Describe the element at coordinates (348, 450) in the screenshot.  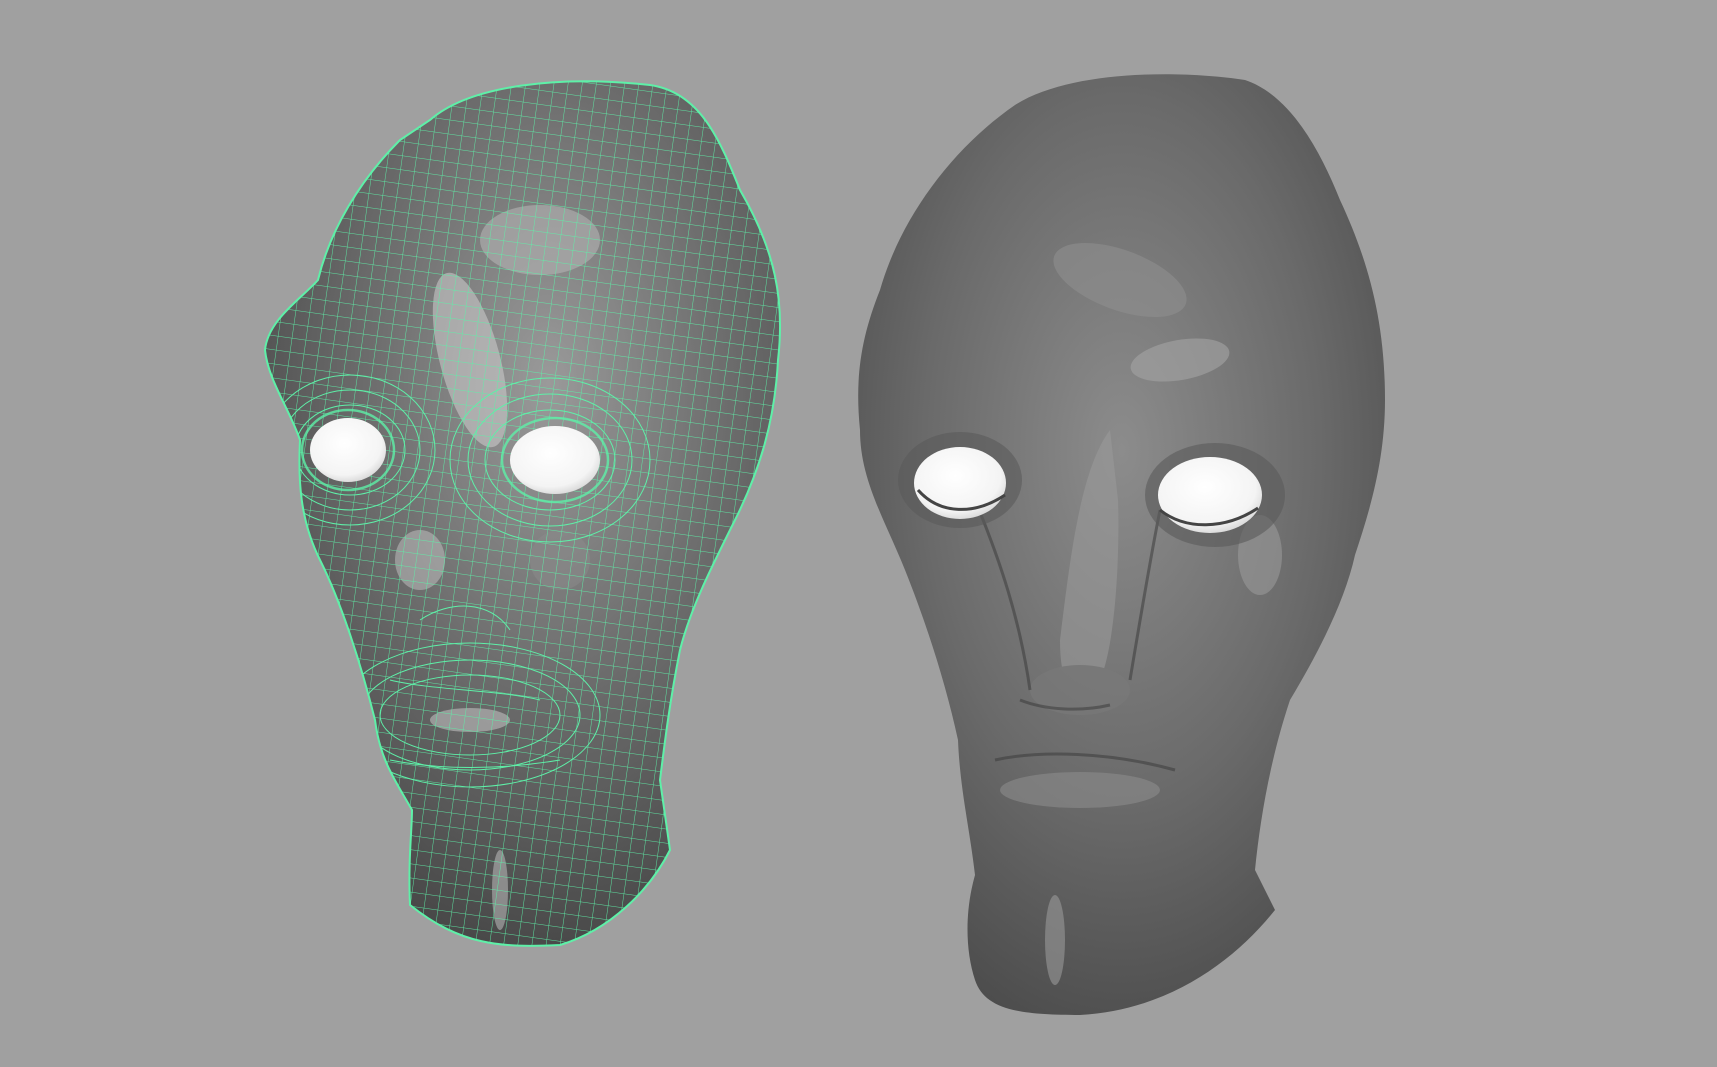
I see `left-eye-icon` at that location.